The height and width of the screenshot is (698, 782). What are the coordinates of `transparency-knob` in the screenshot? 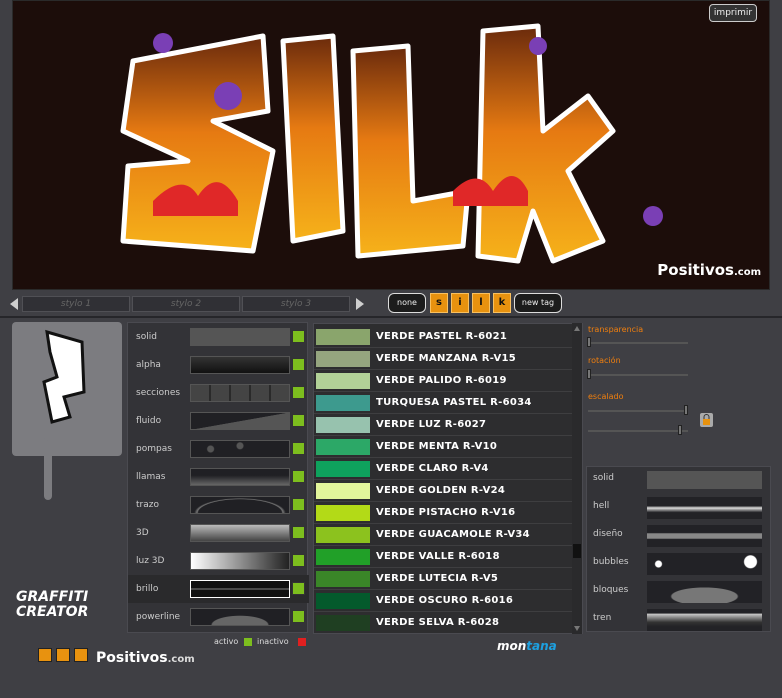 It's located at (589, 342).